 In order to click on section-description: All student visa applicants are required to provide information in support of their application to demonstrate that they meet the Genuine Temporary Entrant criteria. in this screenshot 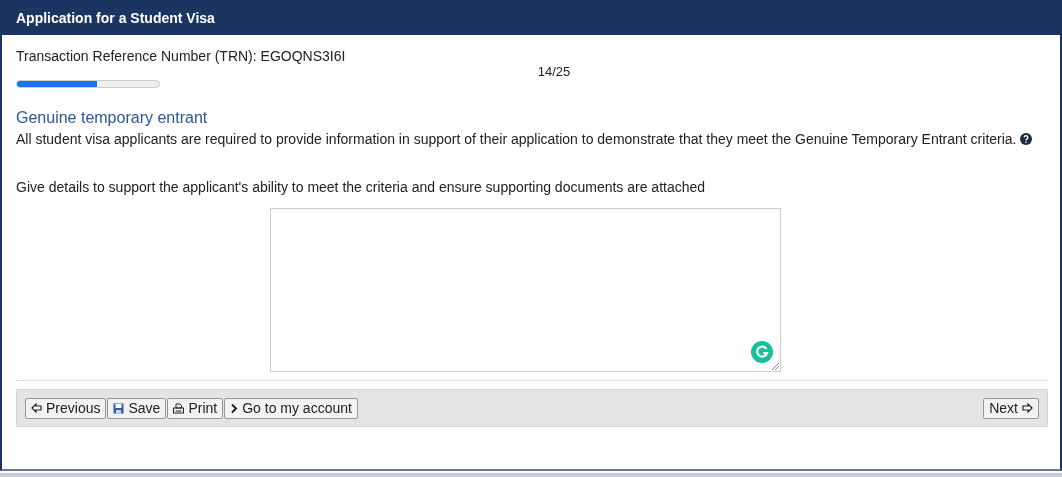, I will do `click(516, 139)`.